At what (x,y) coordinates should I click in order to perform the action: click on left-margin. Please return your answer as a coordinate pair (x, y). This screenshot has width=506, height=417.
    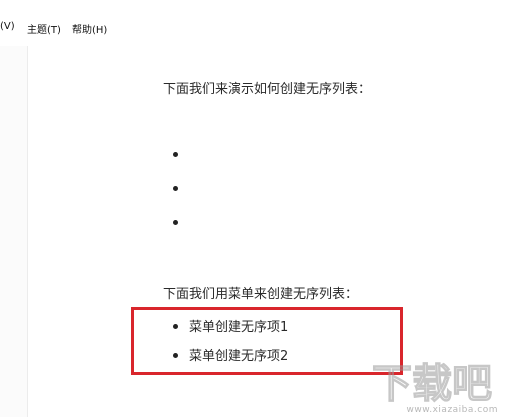
    Looking at the image, I should click on (14, 231).